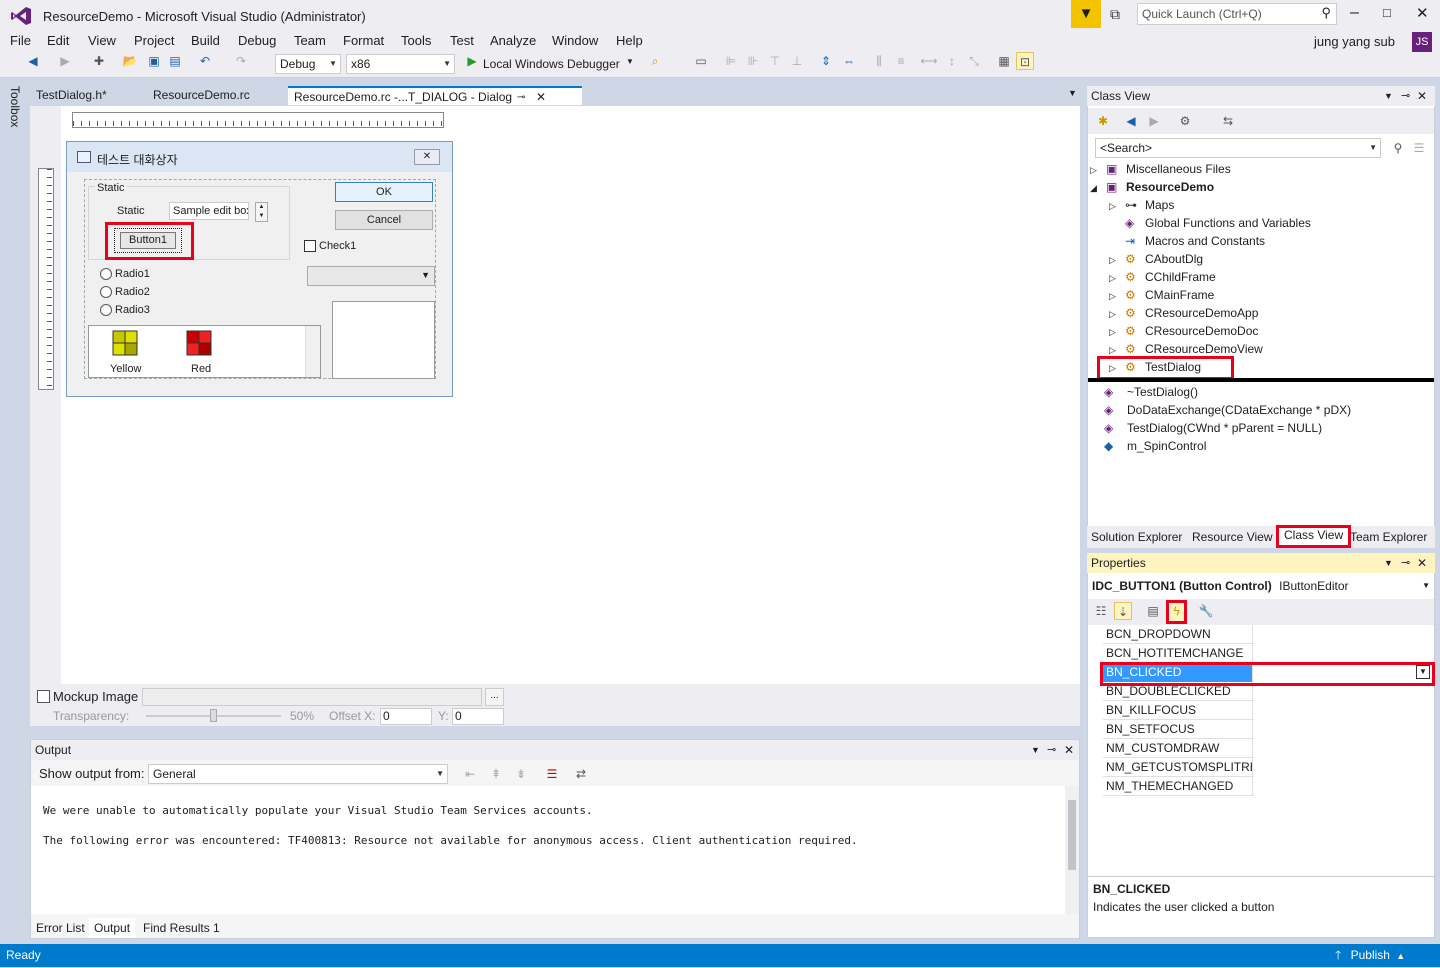 The width and height of the screenshot is (1440, 968). Describe the element at coordinates (241, 61) in the screenshot. I see `redo-icon: ↷` at that location.